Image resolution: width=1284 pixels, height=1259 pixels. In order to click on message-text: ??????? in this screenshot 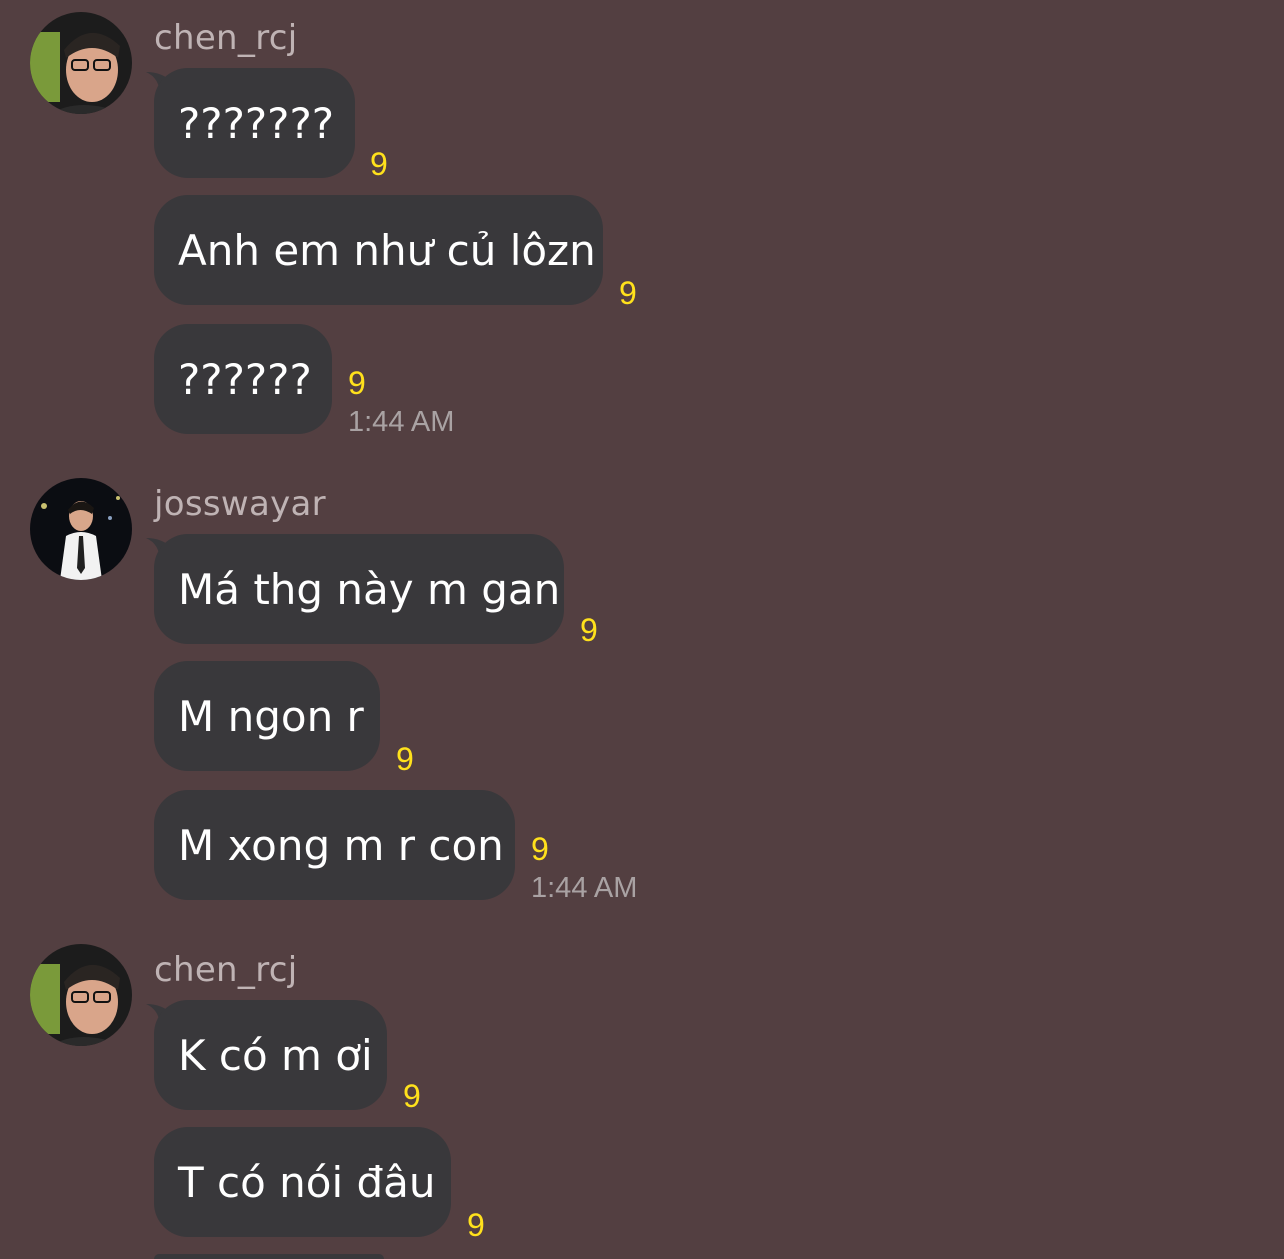, I will do `click(256, 123)`.